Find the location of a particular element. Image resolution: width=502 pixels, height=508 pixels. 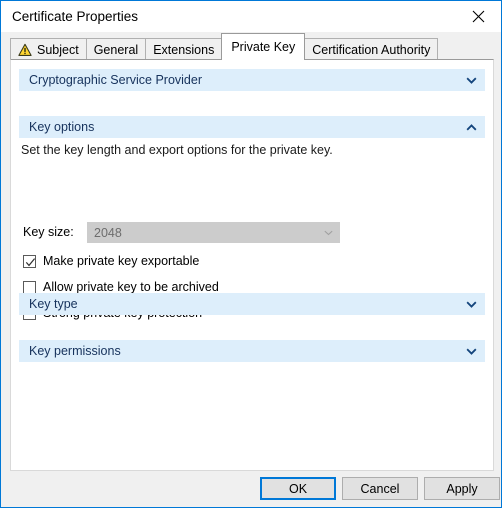

close-icon is located at coordinates (478, 16).